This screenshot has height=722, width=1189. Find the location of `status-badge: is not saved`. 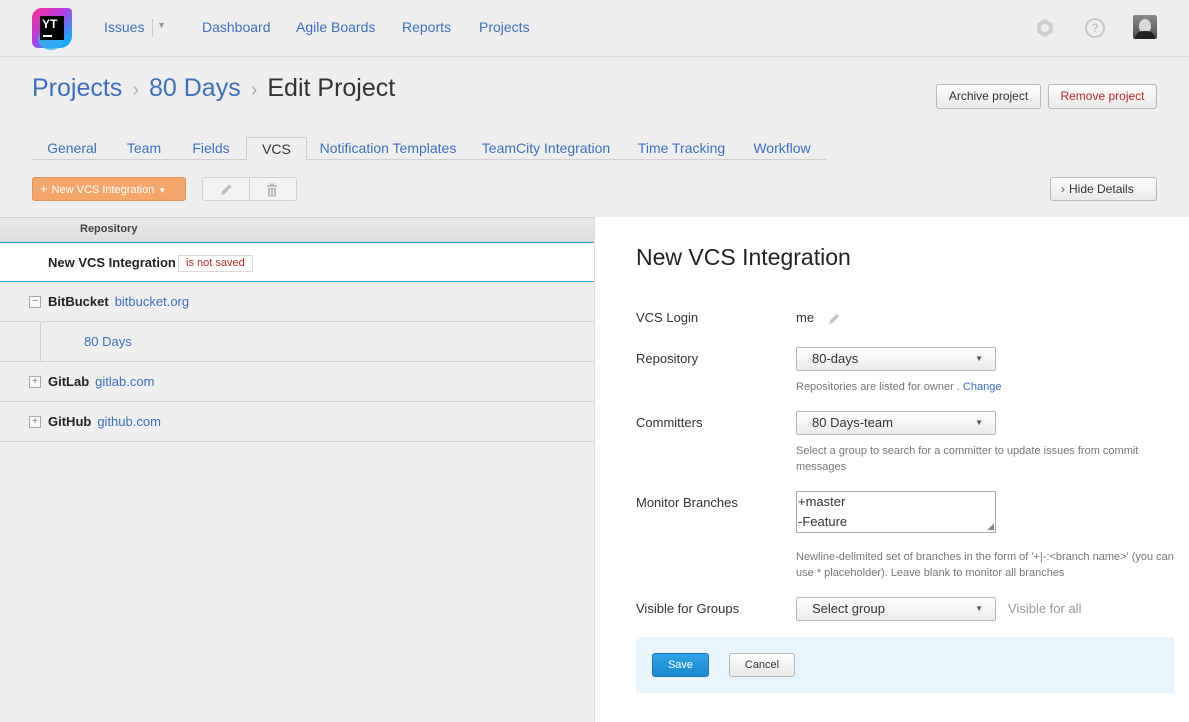

status-badge: is not saved is located at coordinates (215, 263).